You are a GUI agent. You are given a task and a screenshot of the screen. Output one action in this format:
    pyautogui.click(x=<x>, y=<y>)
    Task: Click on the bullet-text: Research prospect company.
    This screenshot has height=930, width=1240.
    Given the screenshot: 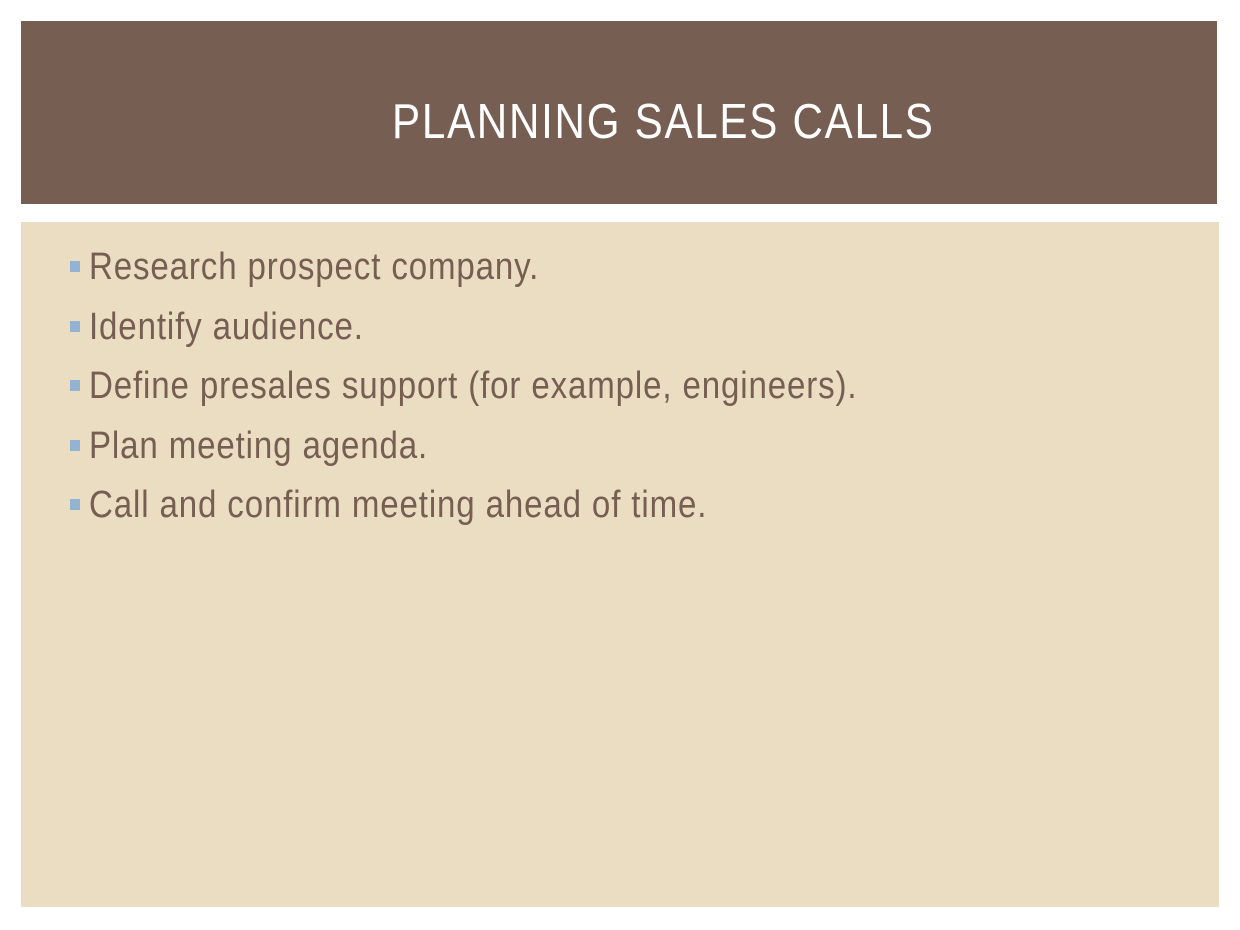 What is the action you would take?
    pyautogui.click(x=314, y=267)
    